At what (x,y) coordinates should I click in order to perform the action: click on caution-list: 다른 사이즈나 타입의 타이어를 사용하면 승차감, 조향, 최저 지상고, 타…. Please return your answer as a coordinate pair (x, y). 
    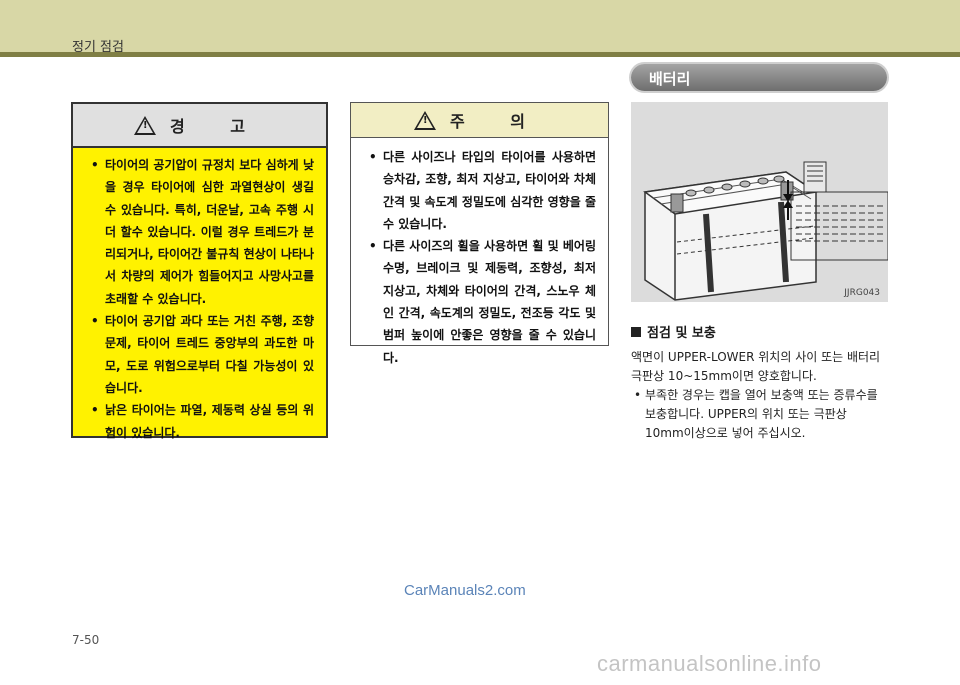
    Looking at the image, I should click on (479, 253).